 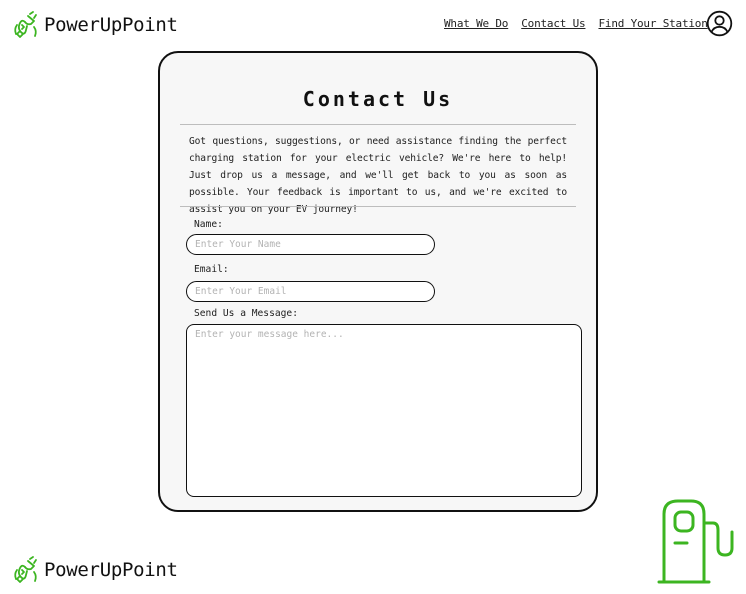 What do you see at coordinates (246, 313) in the screenshot?
I see `message-label: Send Us a Message:` at bounding box center [246, 313].